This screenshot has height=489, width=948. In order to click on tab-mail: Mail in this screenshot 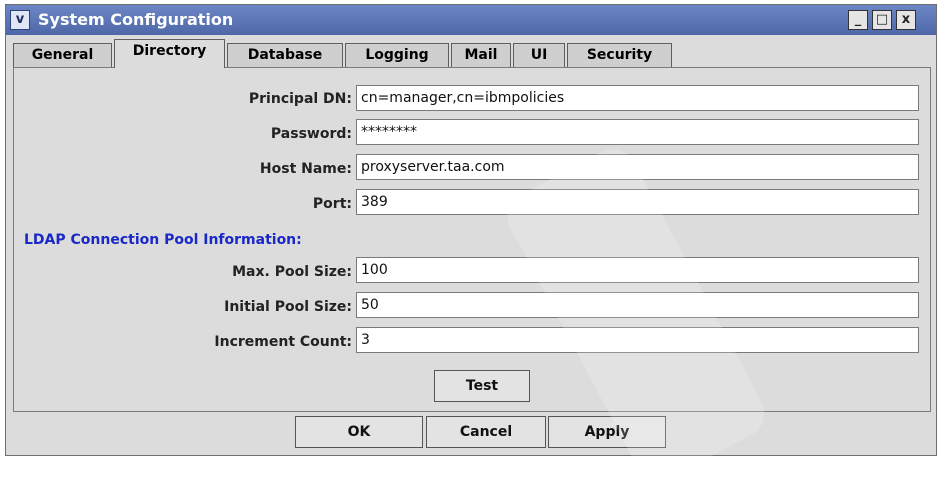, I will do `click(481, 55)`.